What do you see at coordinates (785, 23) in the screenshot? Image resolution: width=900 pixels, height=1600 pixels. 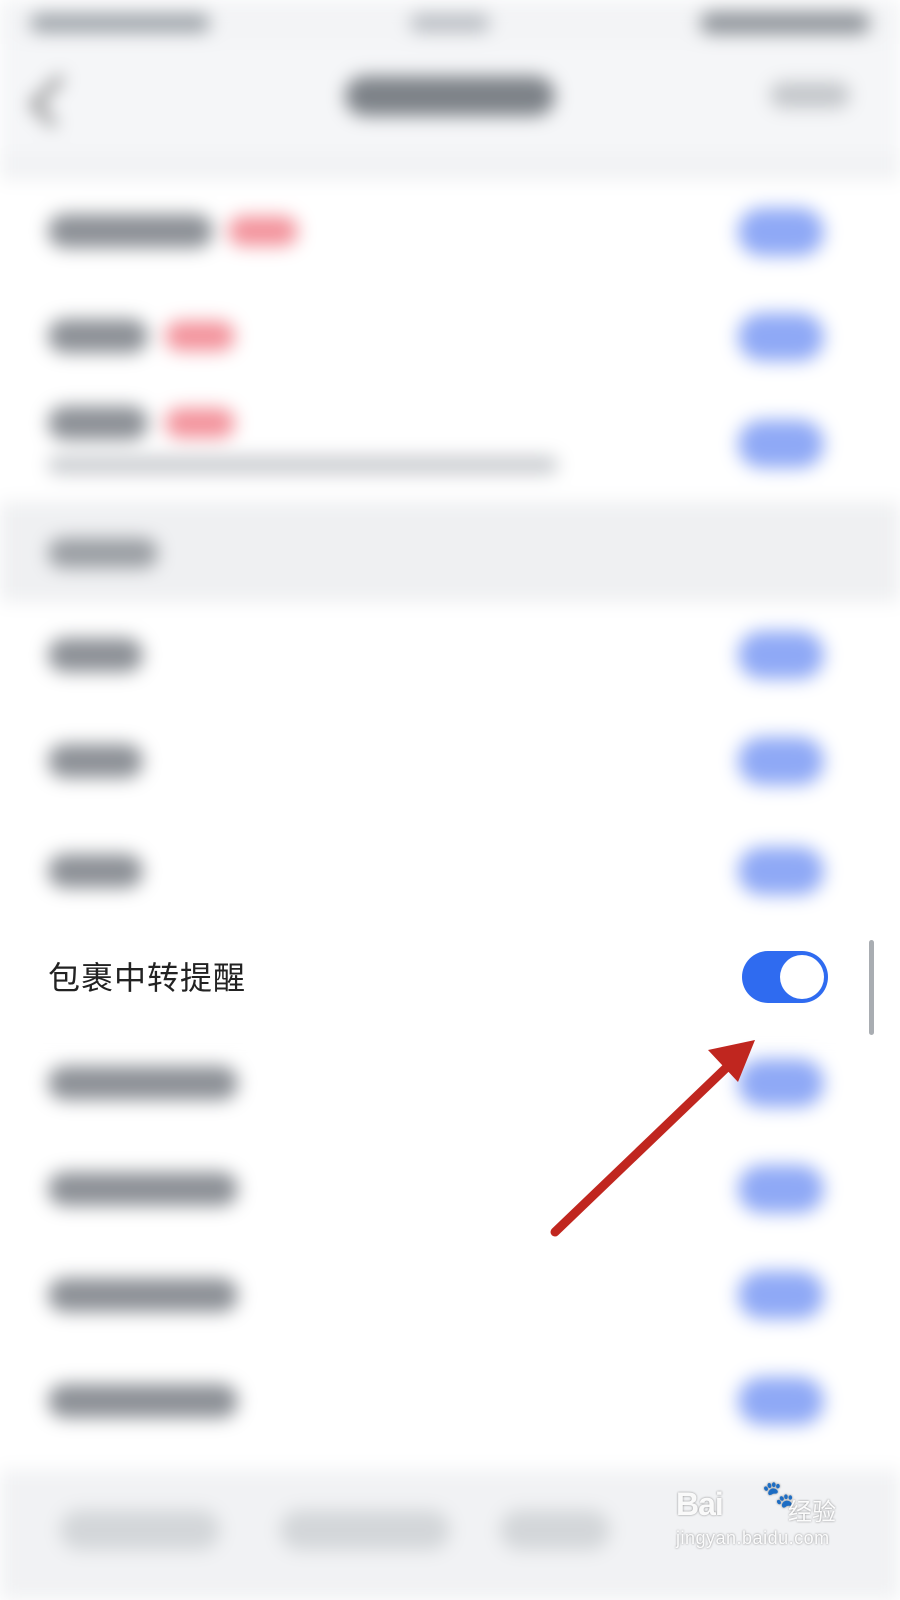 I see `status-bar-right` at bounding box center [785, 23].